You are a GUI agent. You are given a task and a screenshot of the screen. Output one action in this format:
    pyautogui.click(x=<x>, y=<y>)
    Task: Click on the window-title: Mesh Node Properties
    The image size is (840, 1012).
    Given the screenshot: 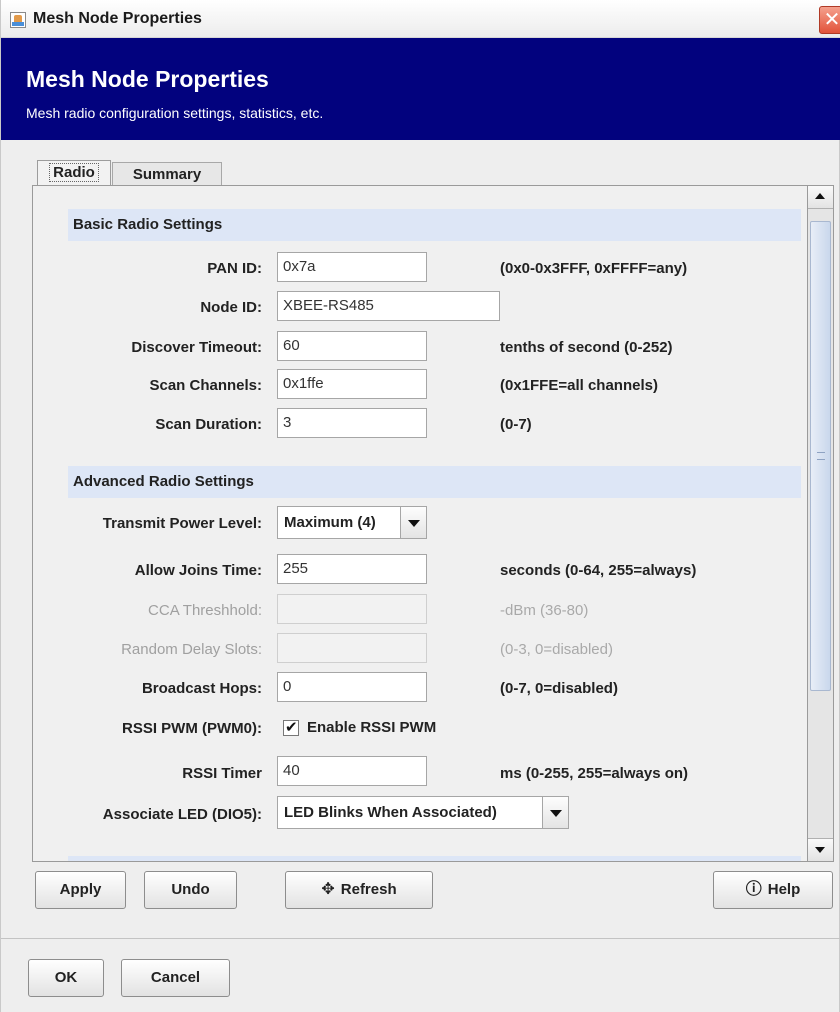 What is the action you would take?
    pyautogui.click(x=117, y=18)
    